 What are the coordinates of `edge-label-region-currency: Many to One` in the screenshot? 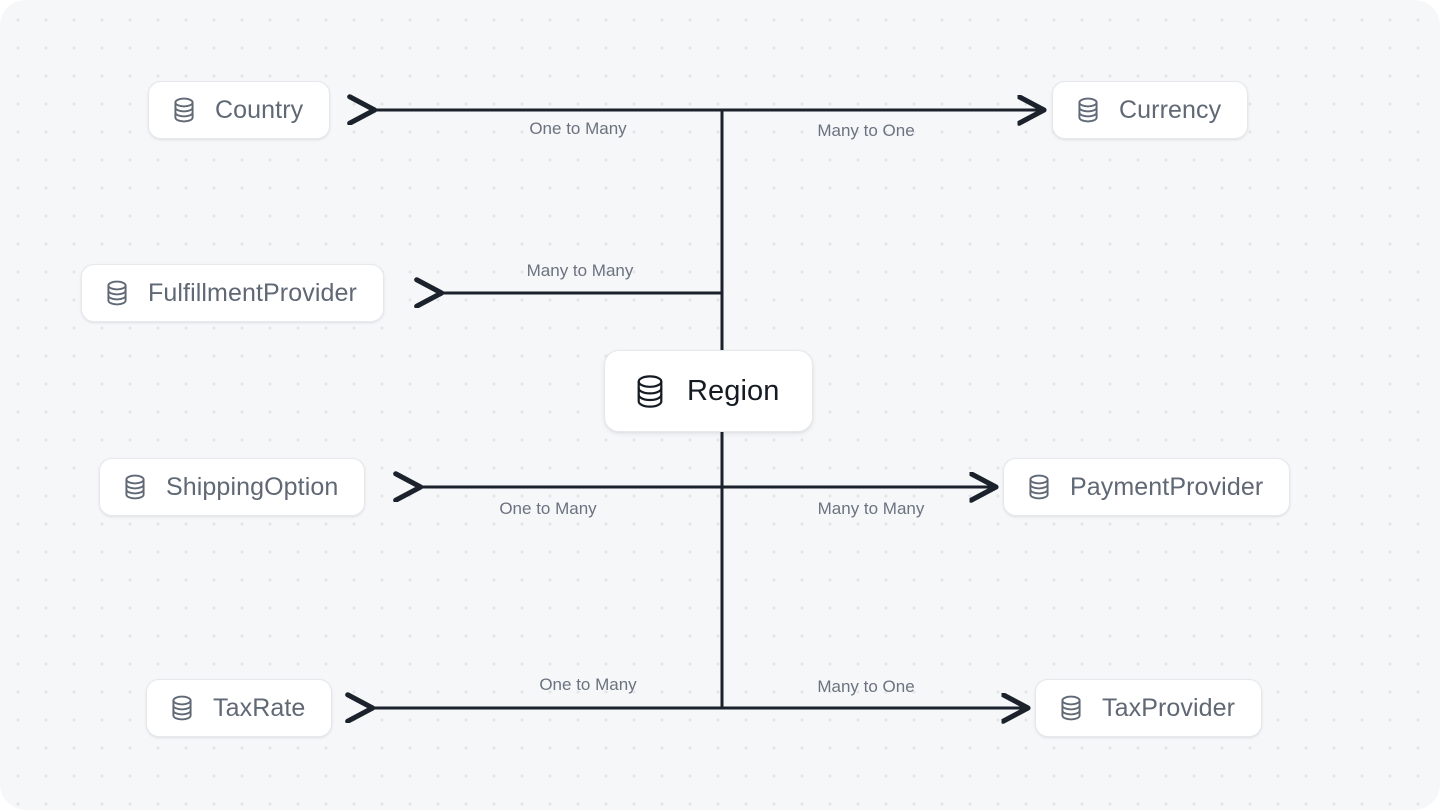 It's located at (866, 130).